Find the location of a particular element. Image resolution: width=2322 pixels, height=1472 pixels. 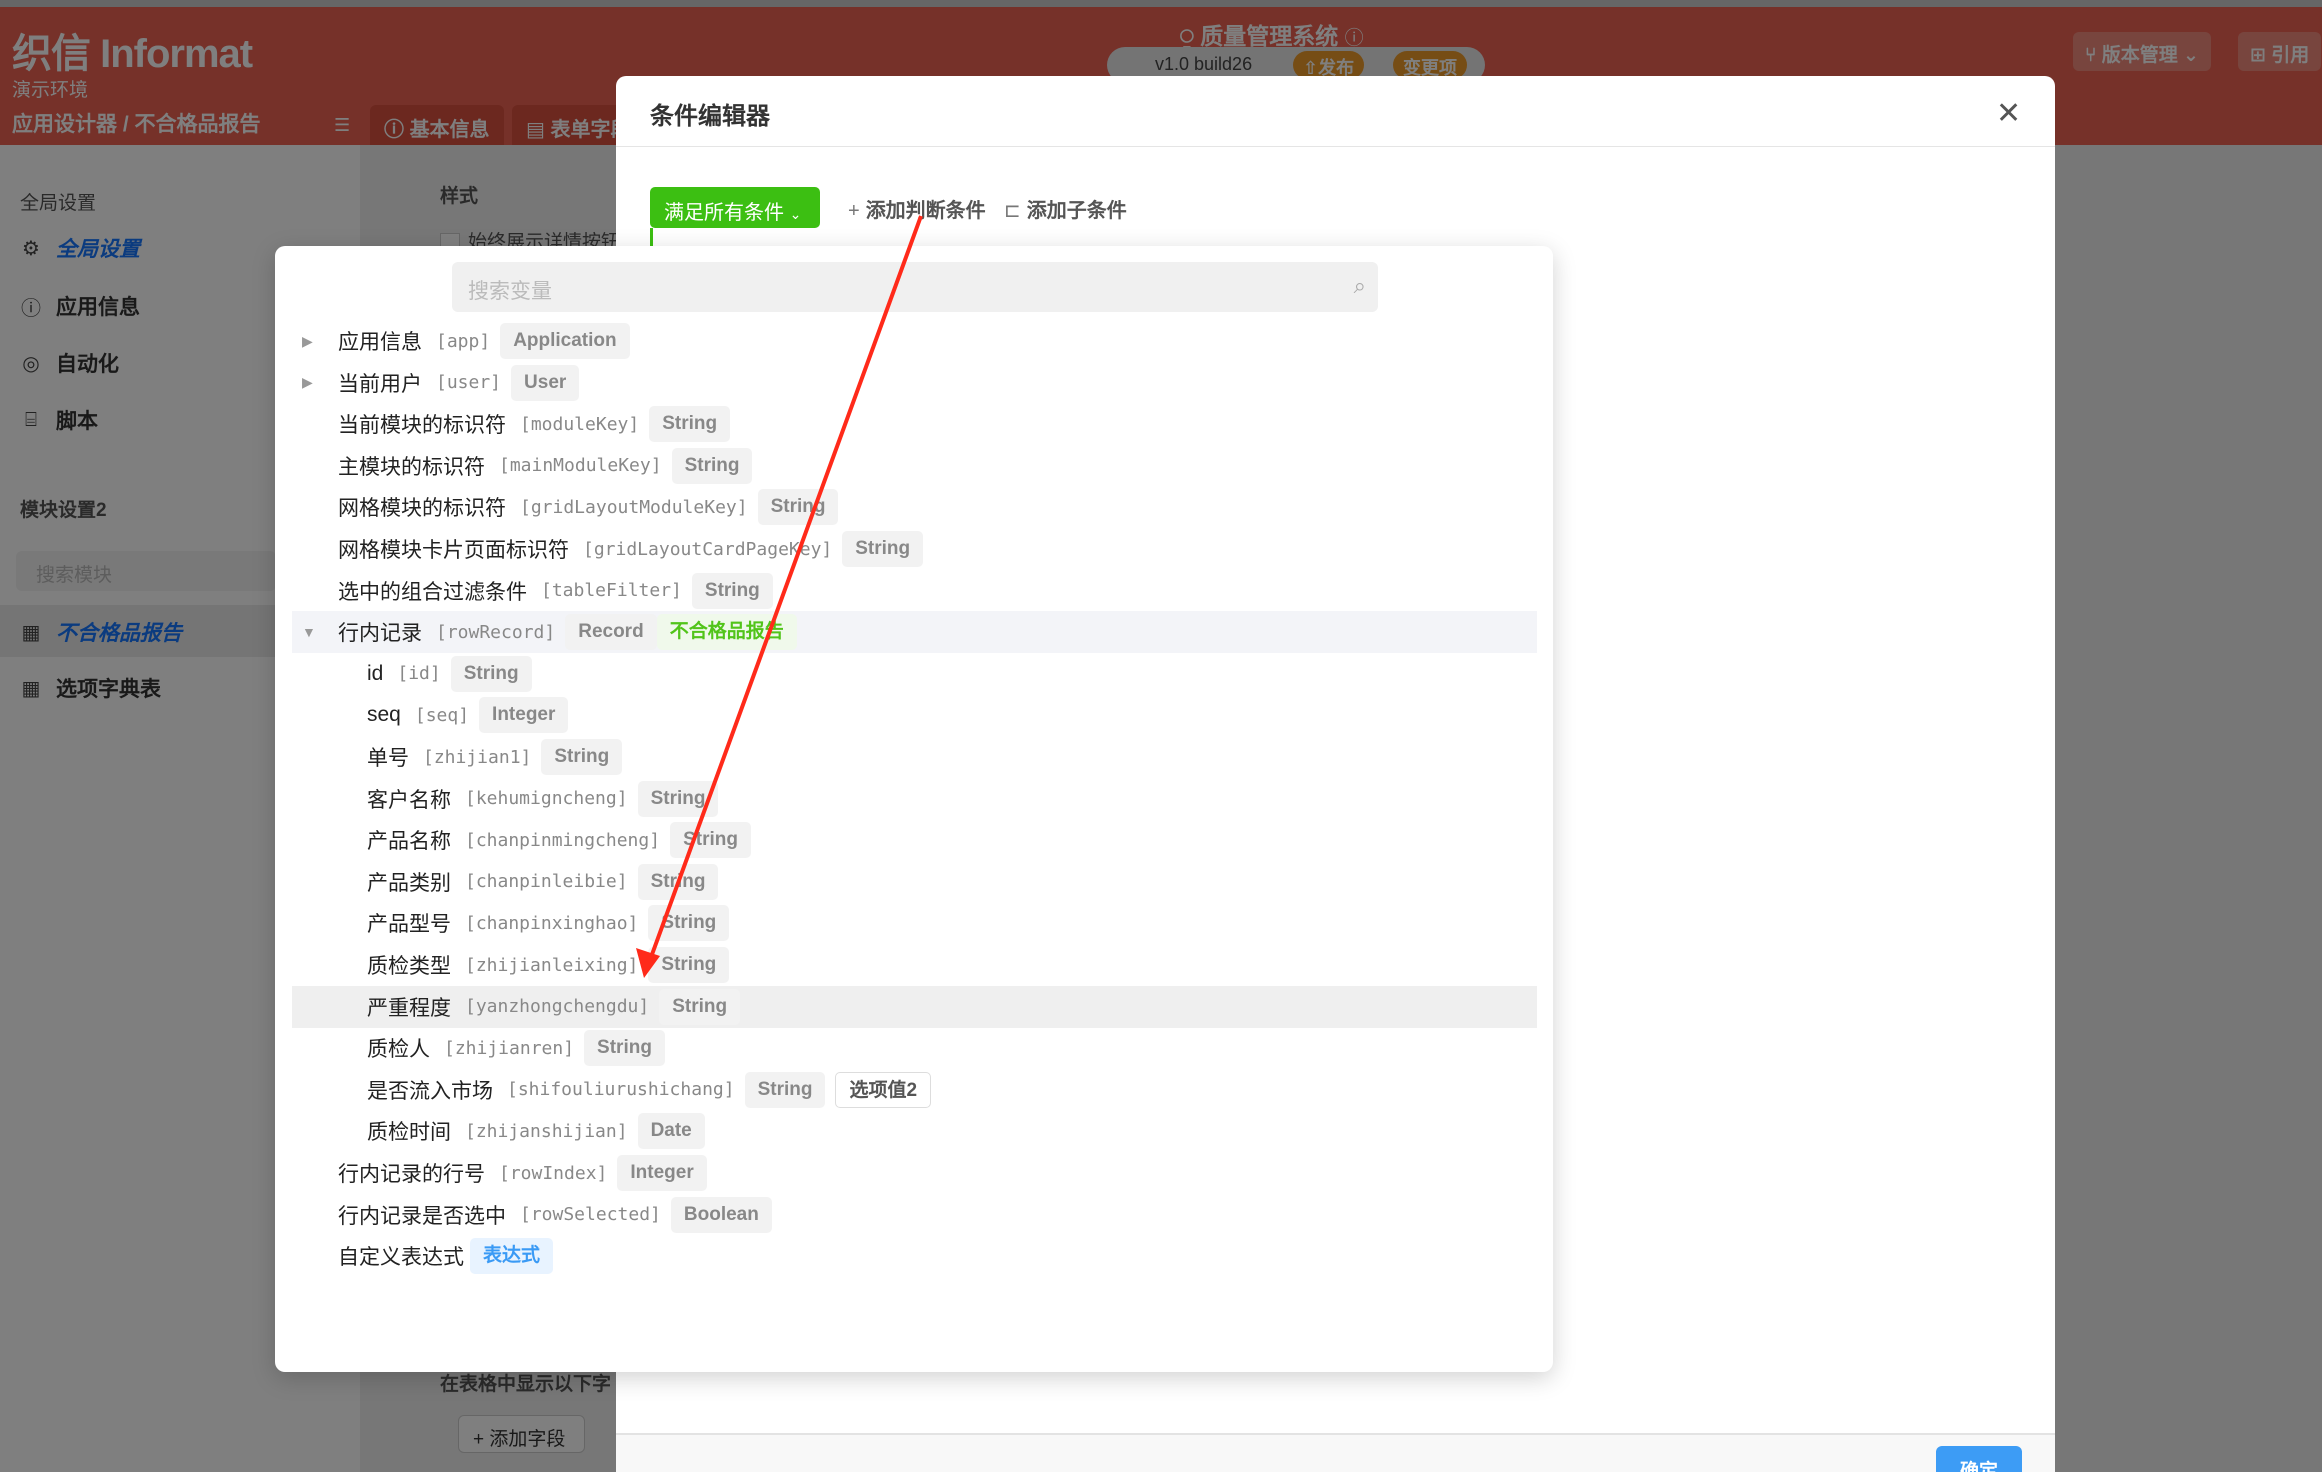

variable-label: 应用信息 is located at coordinates (380, 342).